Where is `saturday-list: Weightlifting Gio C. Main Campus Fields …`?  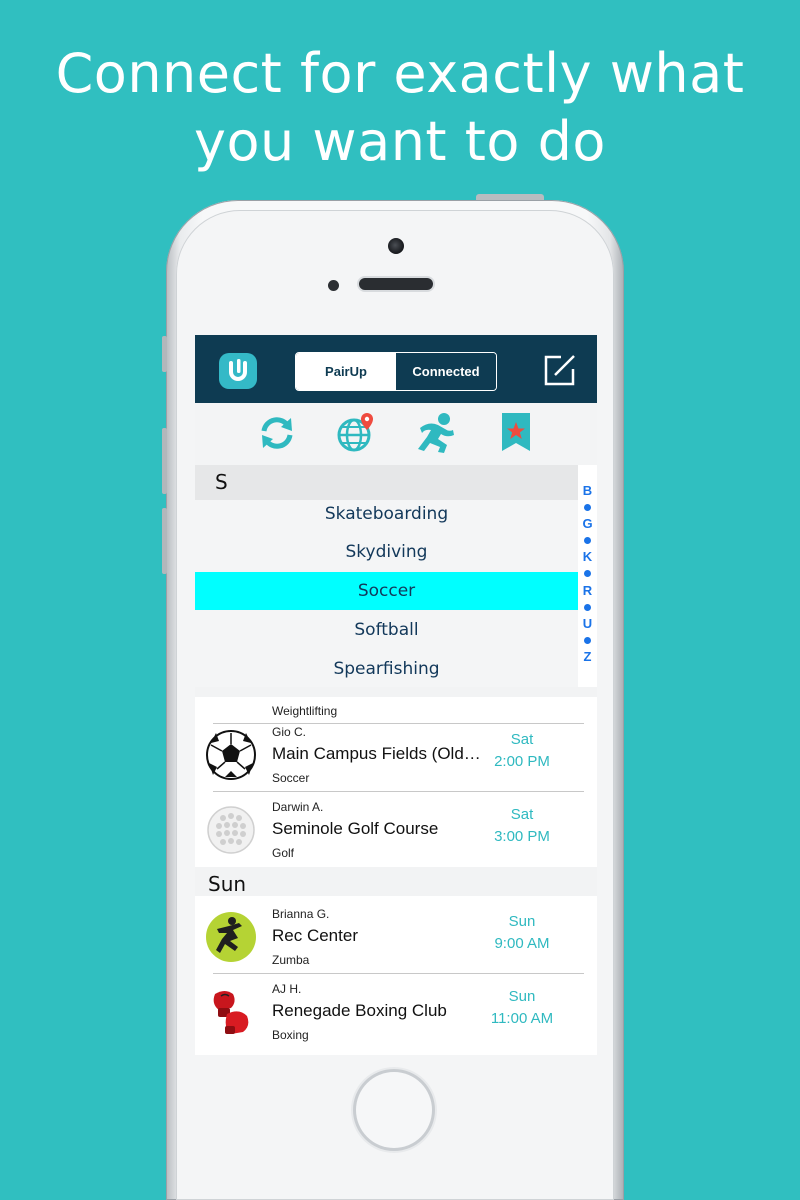 saturday-list: Weightlifting Gio C. Main Campus Fields … is located at coordinates (396, 782).